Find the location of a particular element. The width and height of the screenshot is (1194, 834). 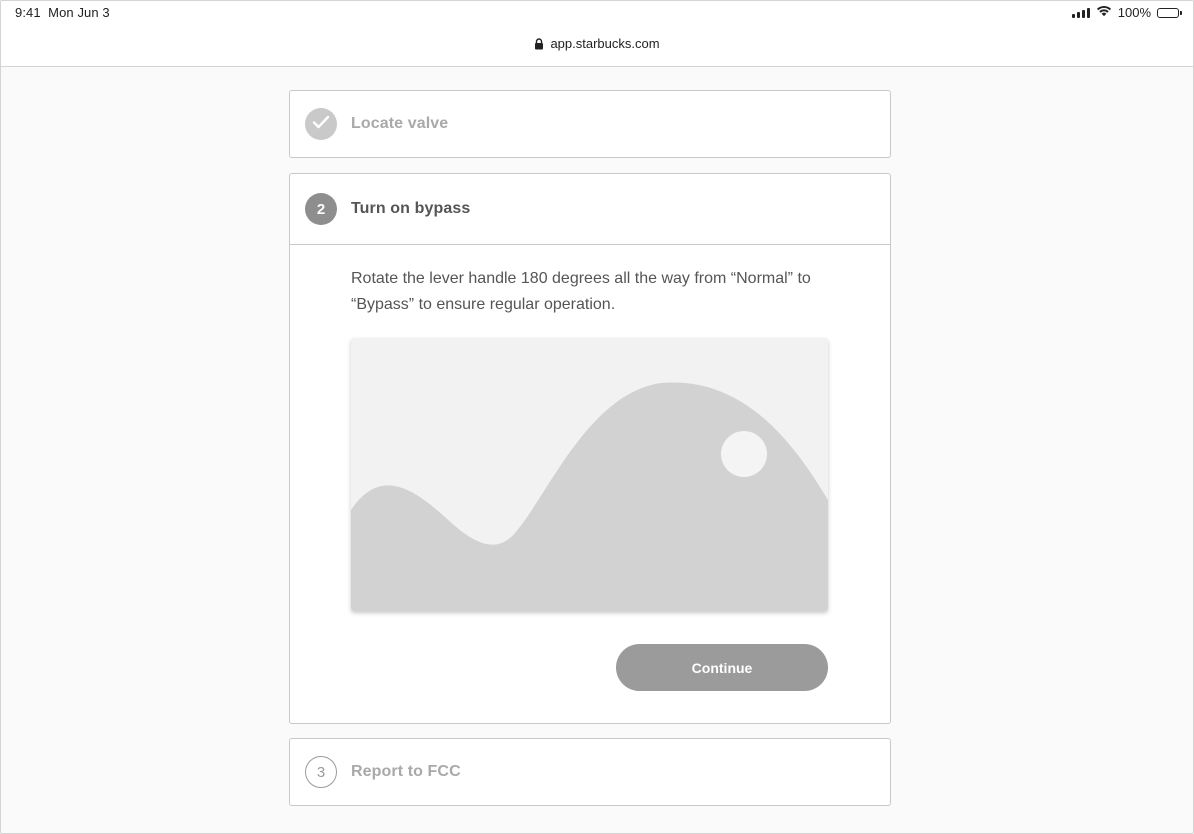

checkmark-icon is located at coordinates (321, 124).